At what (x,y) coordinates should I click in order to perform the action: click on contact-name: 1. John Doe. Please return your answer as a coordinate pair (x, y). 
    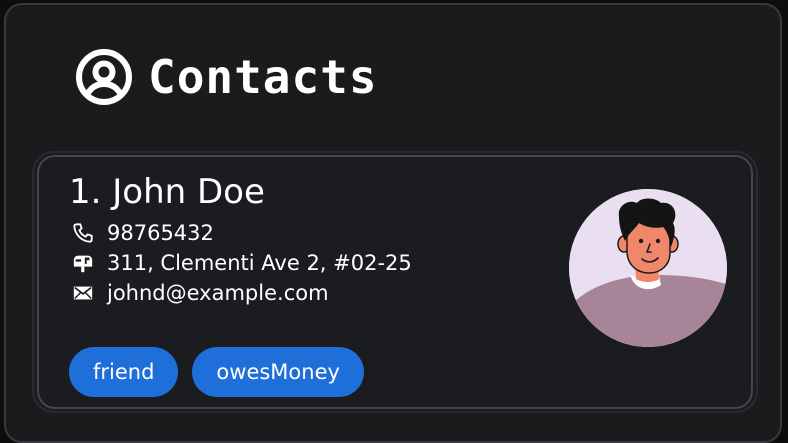
    Looking at the image, I should click on (167, 192).